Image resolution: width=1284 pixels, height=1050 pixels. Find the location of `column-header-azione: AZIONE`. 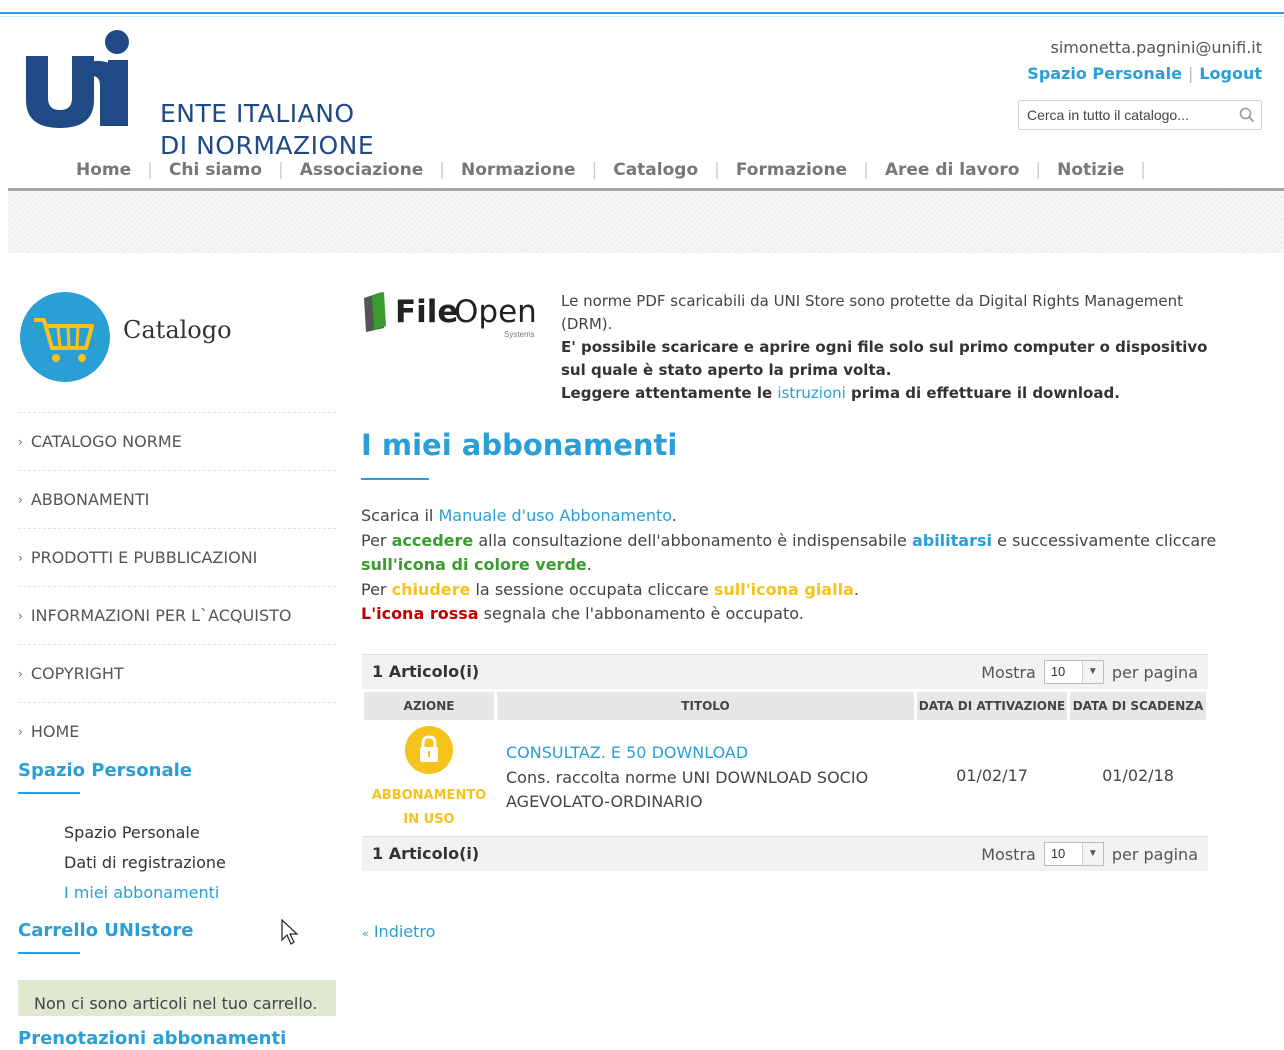

column-header-azione: AZIONE is located at coordinates (429, 706).